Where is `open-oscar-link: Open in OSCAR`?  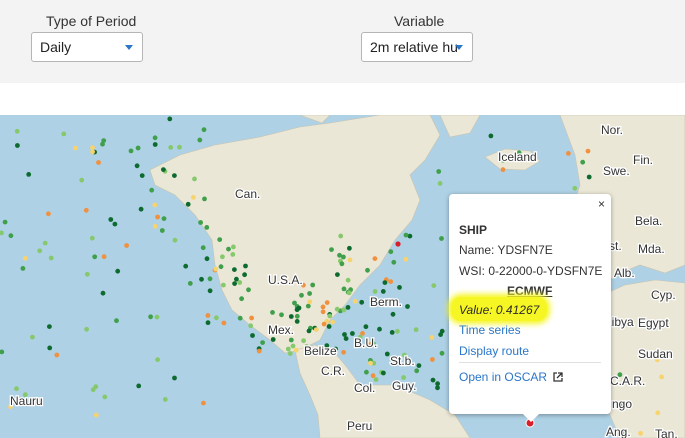 open-oscar-link: Open in OSCAR is located at coordinates (511, 377).